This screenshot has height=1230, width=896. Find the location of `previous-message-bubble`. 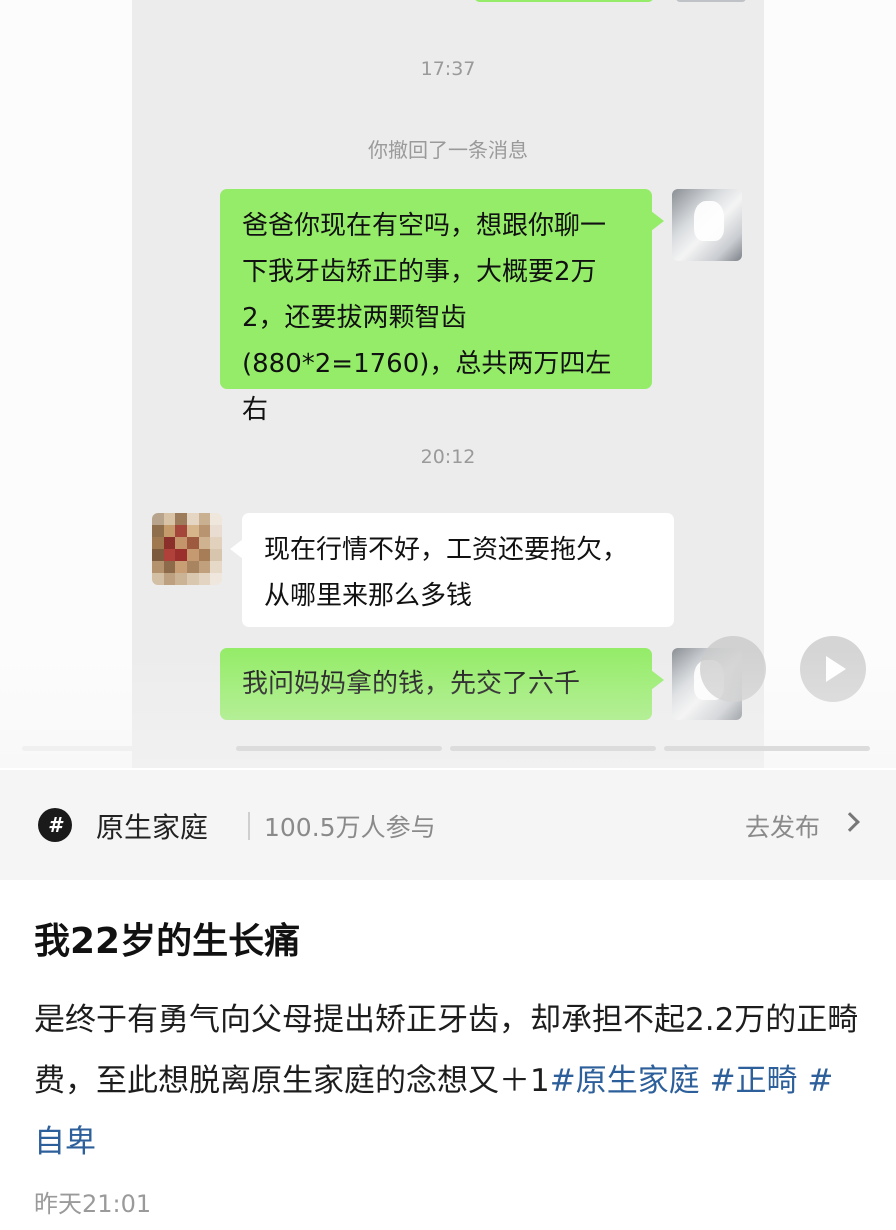

previous-message-bubble is located at coordinates (564, 1).